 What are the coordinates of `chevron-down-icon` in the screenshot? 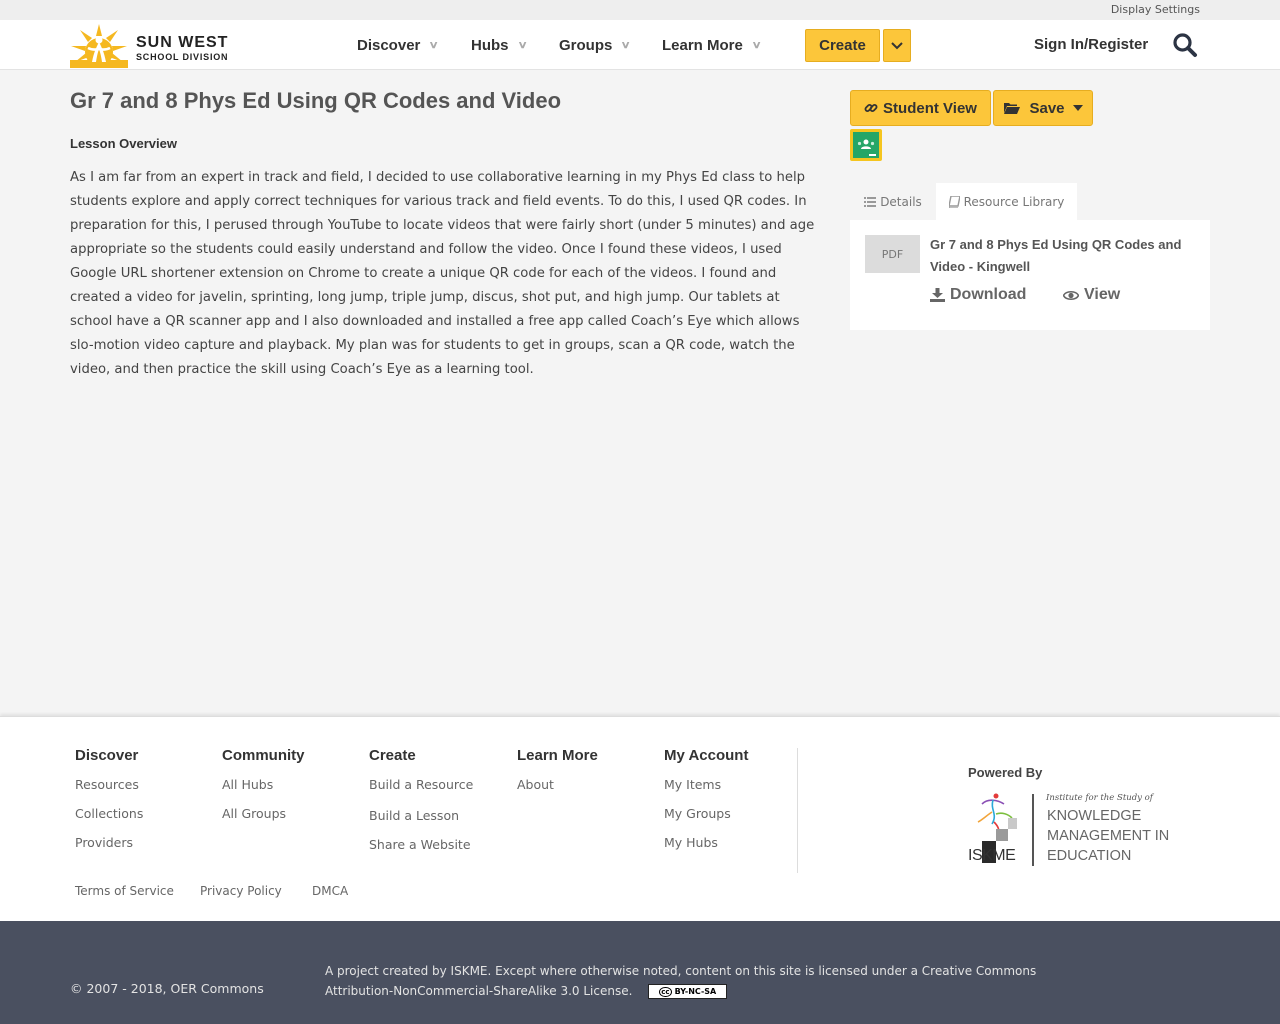 It's located at (897, 45).